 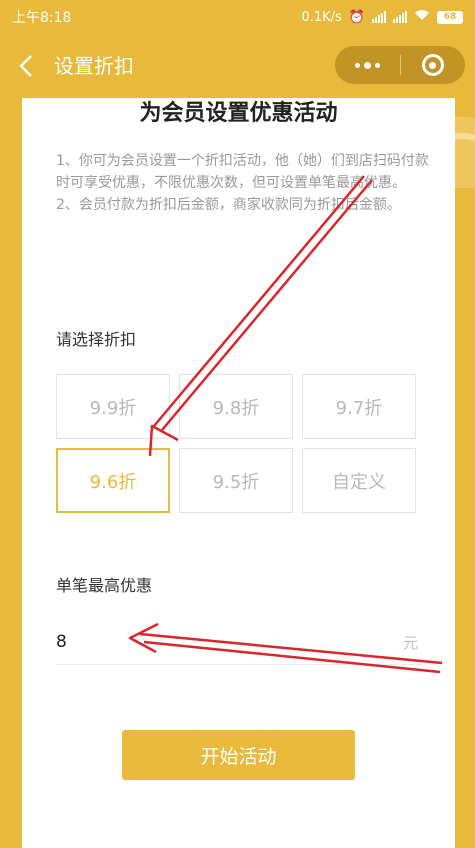 I want to click on target-close-icon, so click(x=432, y=65).